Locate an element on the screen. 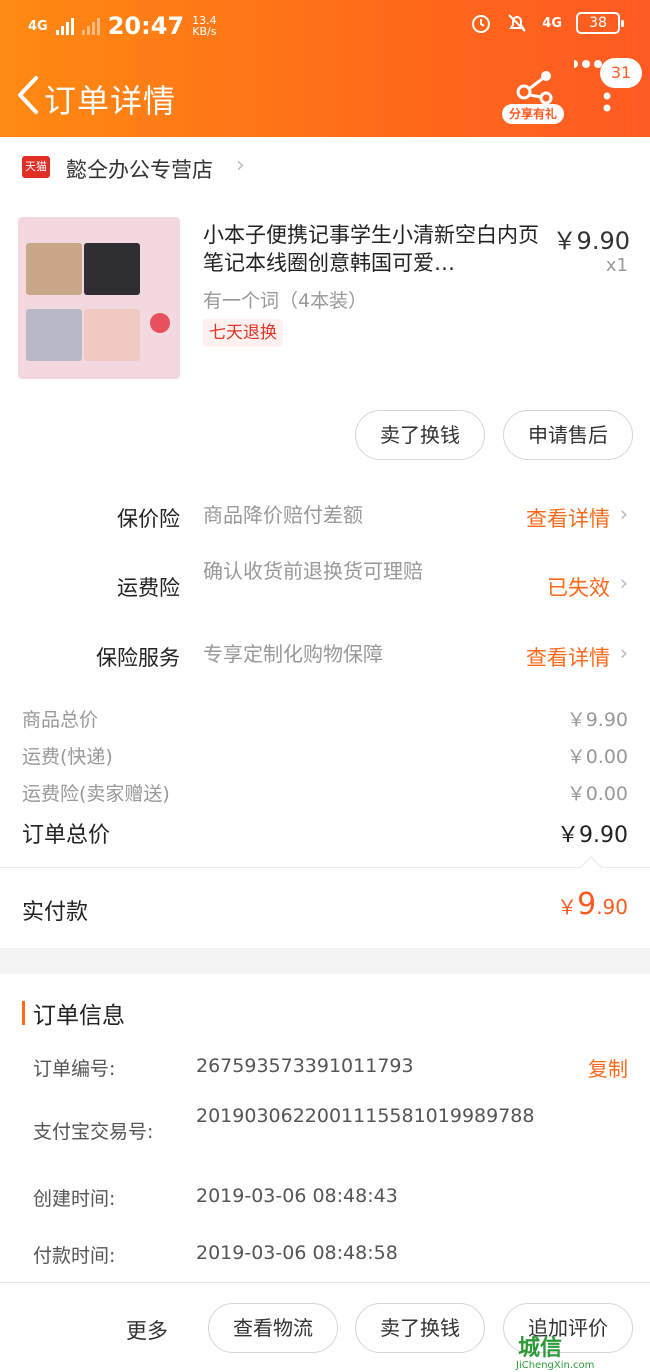  fee-row-shipping: 运费(快递) ￥0.00 is located at coordinates (325, 760).